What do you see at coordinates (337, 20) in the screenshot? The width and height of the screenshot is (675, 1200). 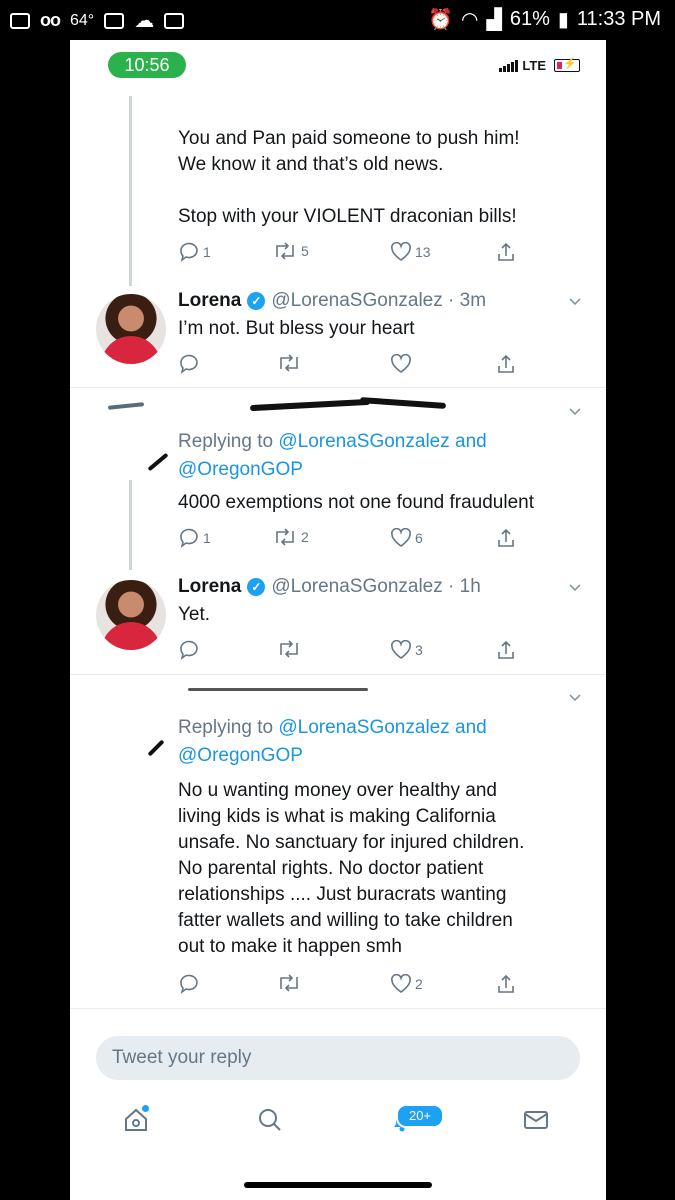 I see `system-status-bar: oo 64° ☁ ⏰ ◠ ▟ 61% ▮ 11:33 PM` at bounding box center [337, 20].